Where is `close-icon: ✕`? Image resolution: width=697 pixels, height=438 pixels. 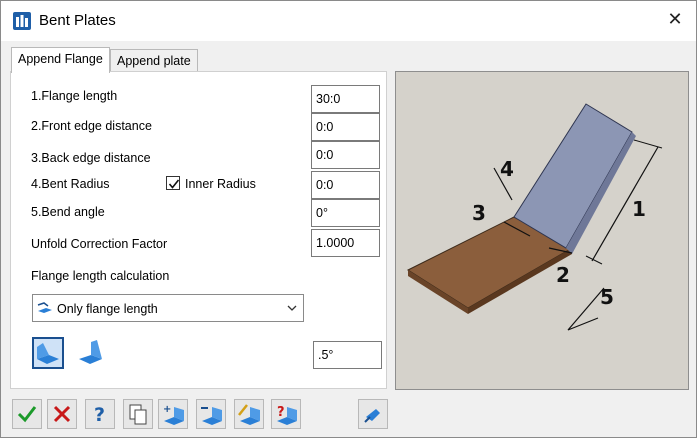
close-icon: ✕ is located at coordinates (675, 20).